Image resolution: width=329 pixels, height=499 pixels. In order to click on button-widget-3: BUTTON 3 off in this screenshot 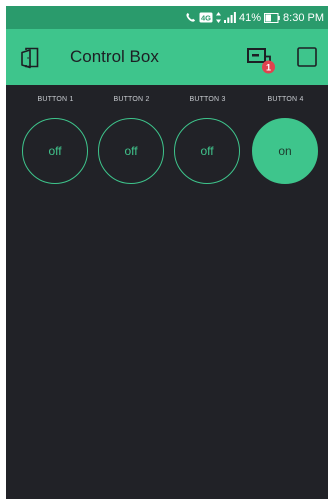, I will do `click(207, 145)`.